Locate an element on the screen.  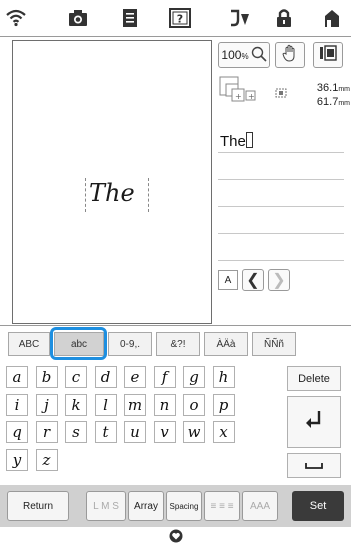
screen-view-icon is located at coordinates (328, 55).